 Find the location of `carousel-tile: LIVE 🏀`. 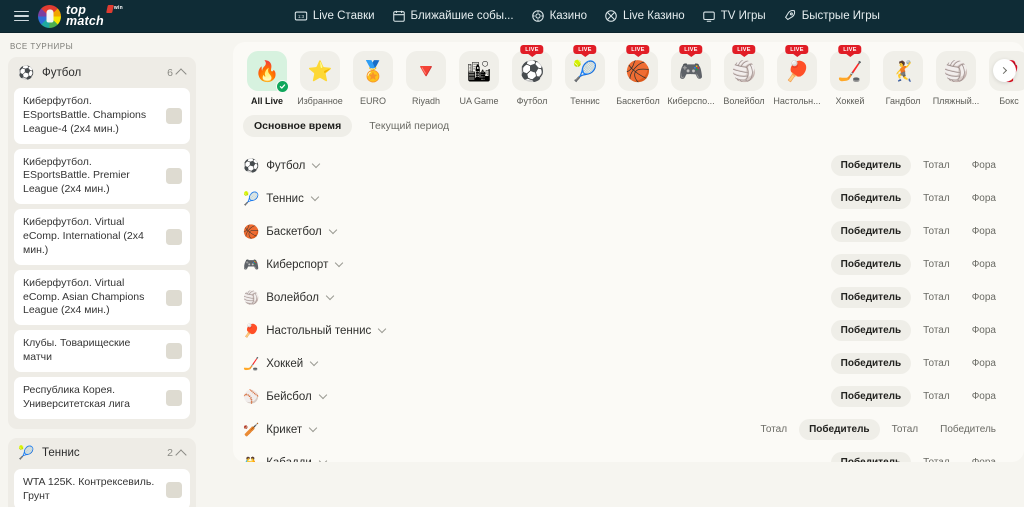

carousel-tile: LIVE 🏀 is located at coordinates (638, 68).